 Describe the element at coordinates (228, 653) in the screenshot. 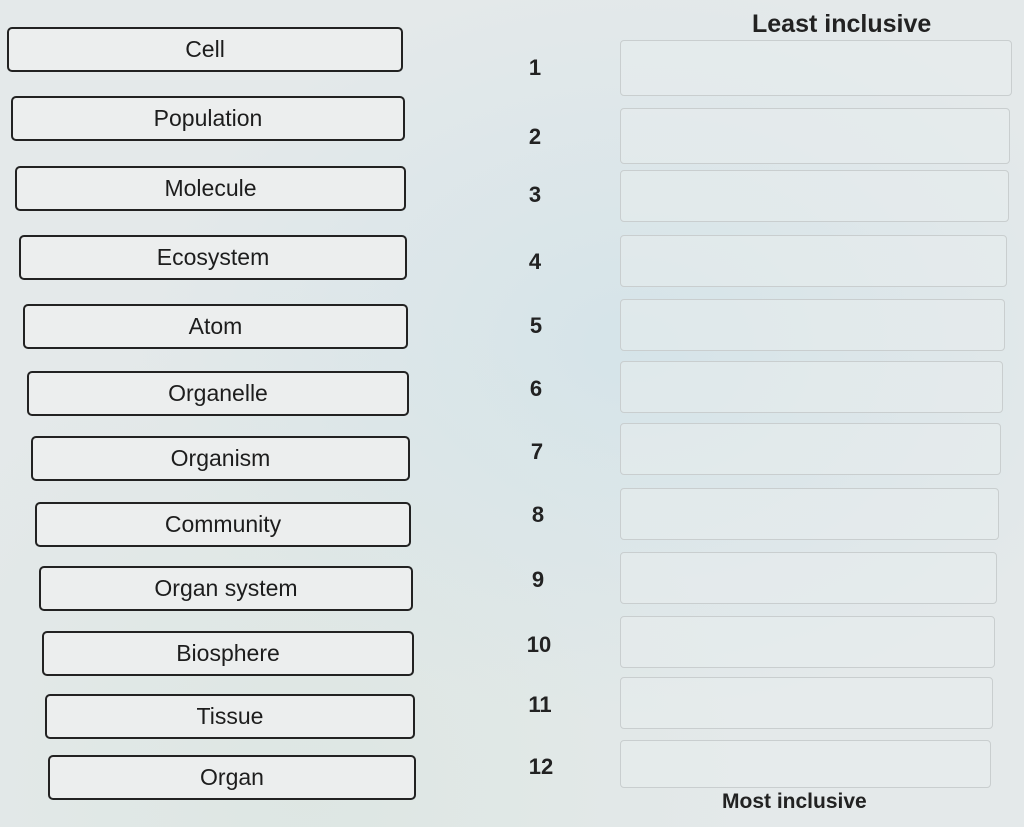

I see `term-card-biosphere: Biosphere` at that location.